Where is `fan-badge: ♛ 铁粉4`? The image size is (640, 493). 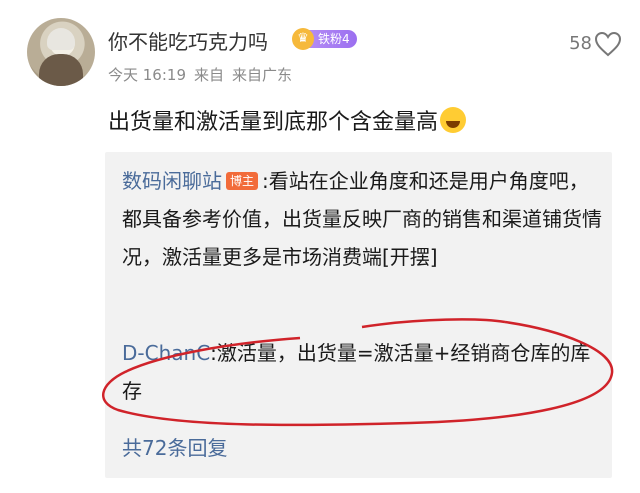 fan-badge: ♛ 铁粉4 is located at coordinates (324, 39).